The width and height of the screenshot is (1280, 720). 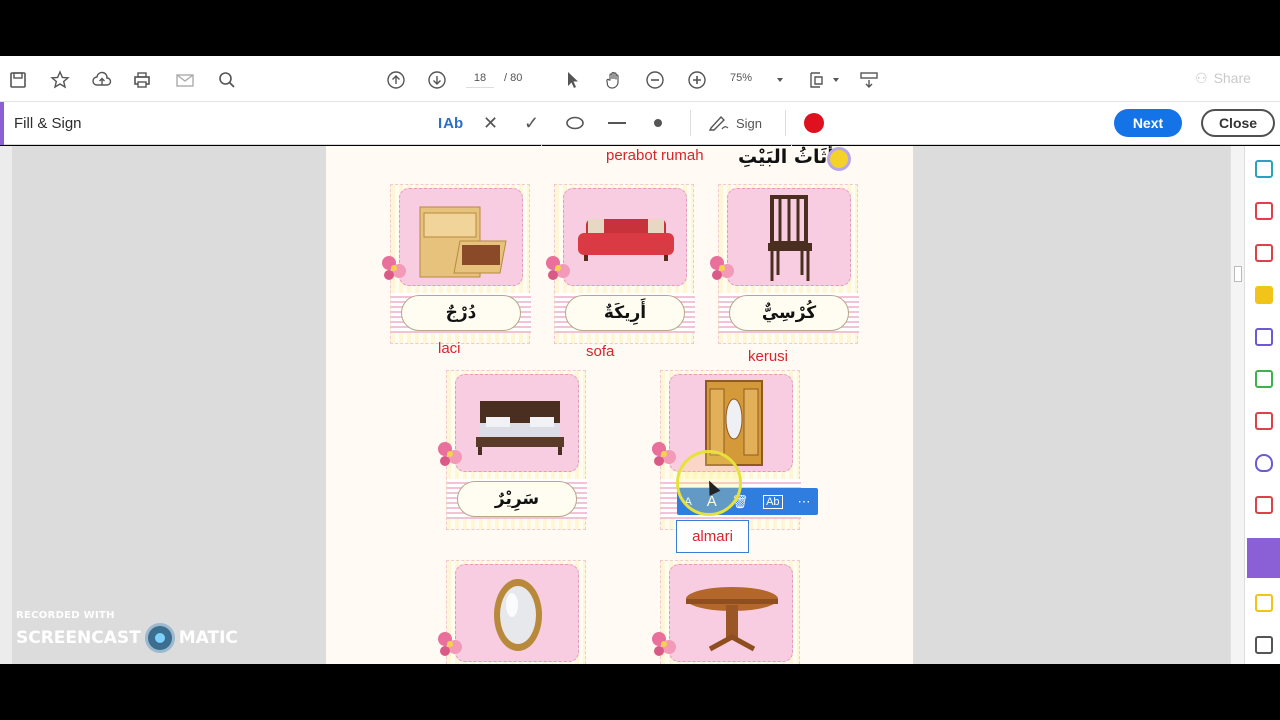 What do you see at coordinates (6, 405) in the screenshot?
I see `left-panel-collapsed` at bounding box center [6, 405].